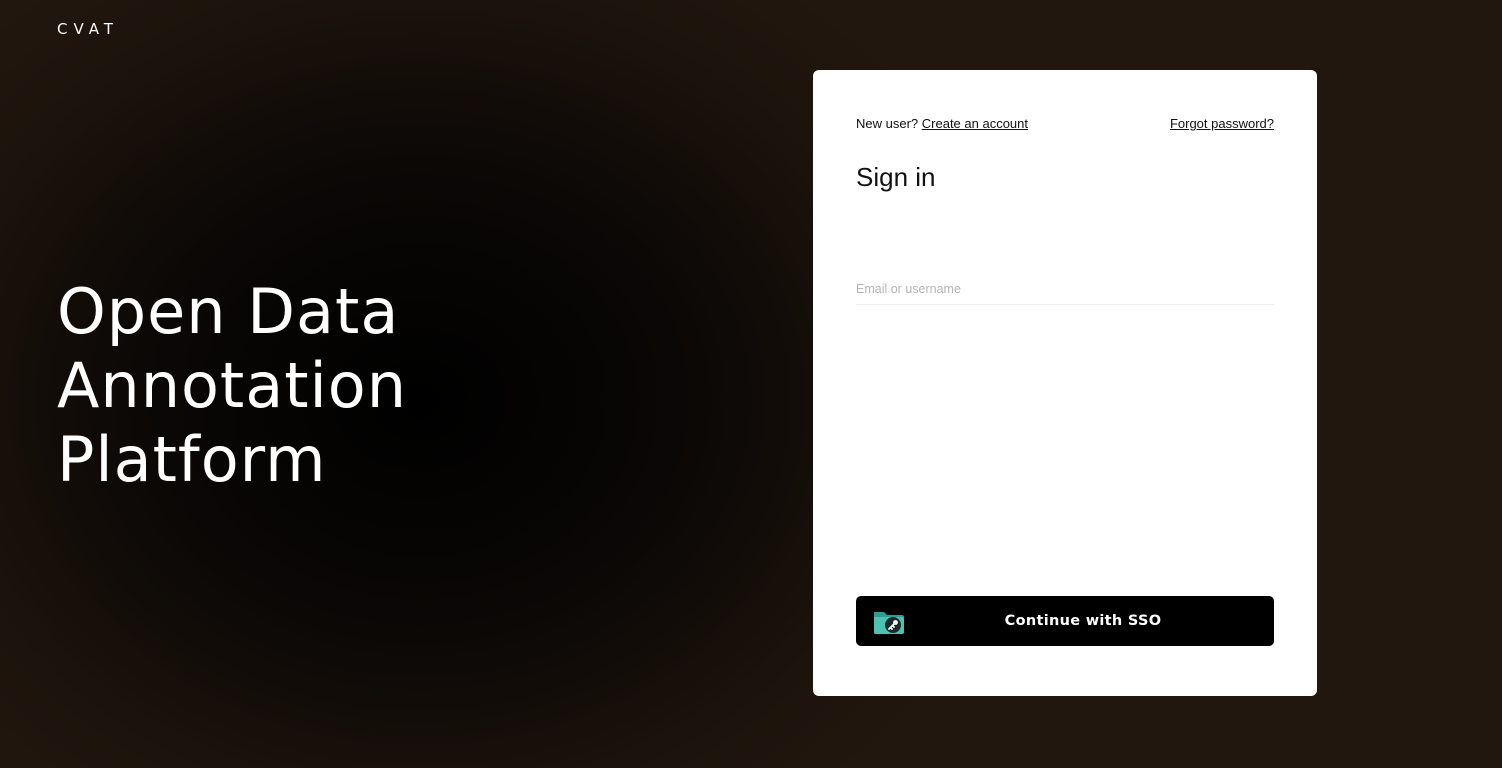 The width and height of the screenshot is (1502, 768). I want to click on cvat-logo: CVAT, so click(88, 29).